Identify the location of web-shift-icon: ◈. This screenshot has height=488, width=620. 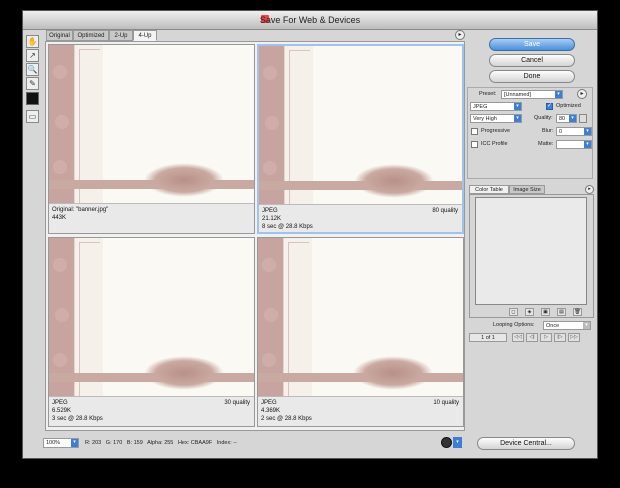
(529, 312).